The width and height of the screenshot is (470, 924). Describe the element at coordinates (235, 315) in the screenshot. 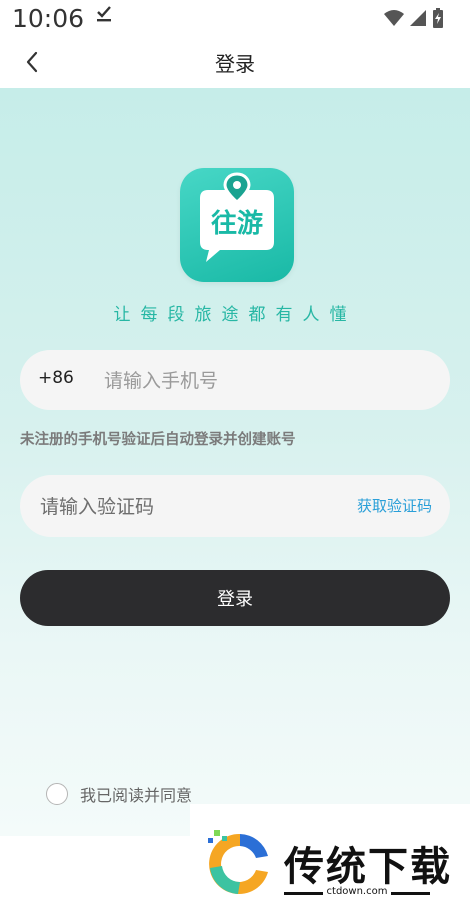

I see `slogan: 让每段旅途都有人懂` at that location.